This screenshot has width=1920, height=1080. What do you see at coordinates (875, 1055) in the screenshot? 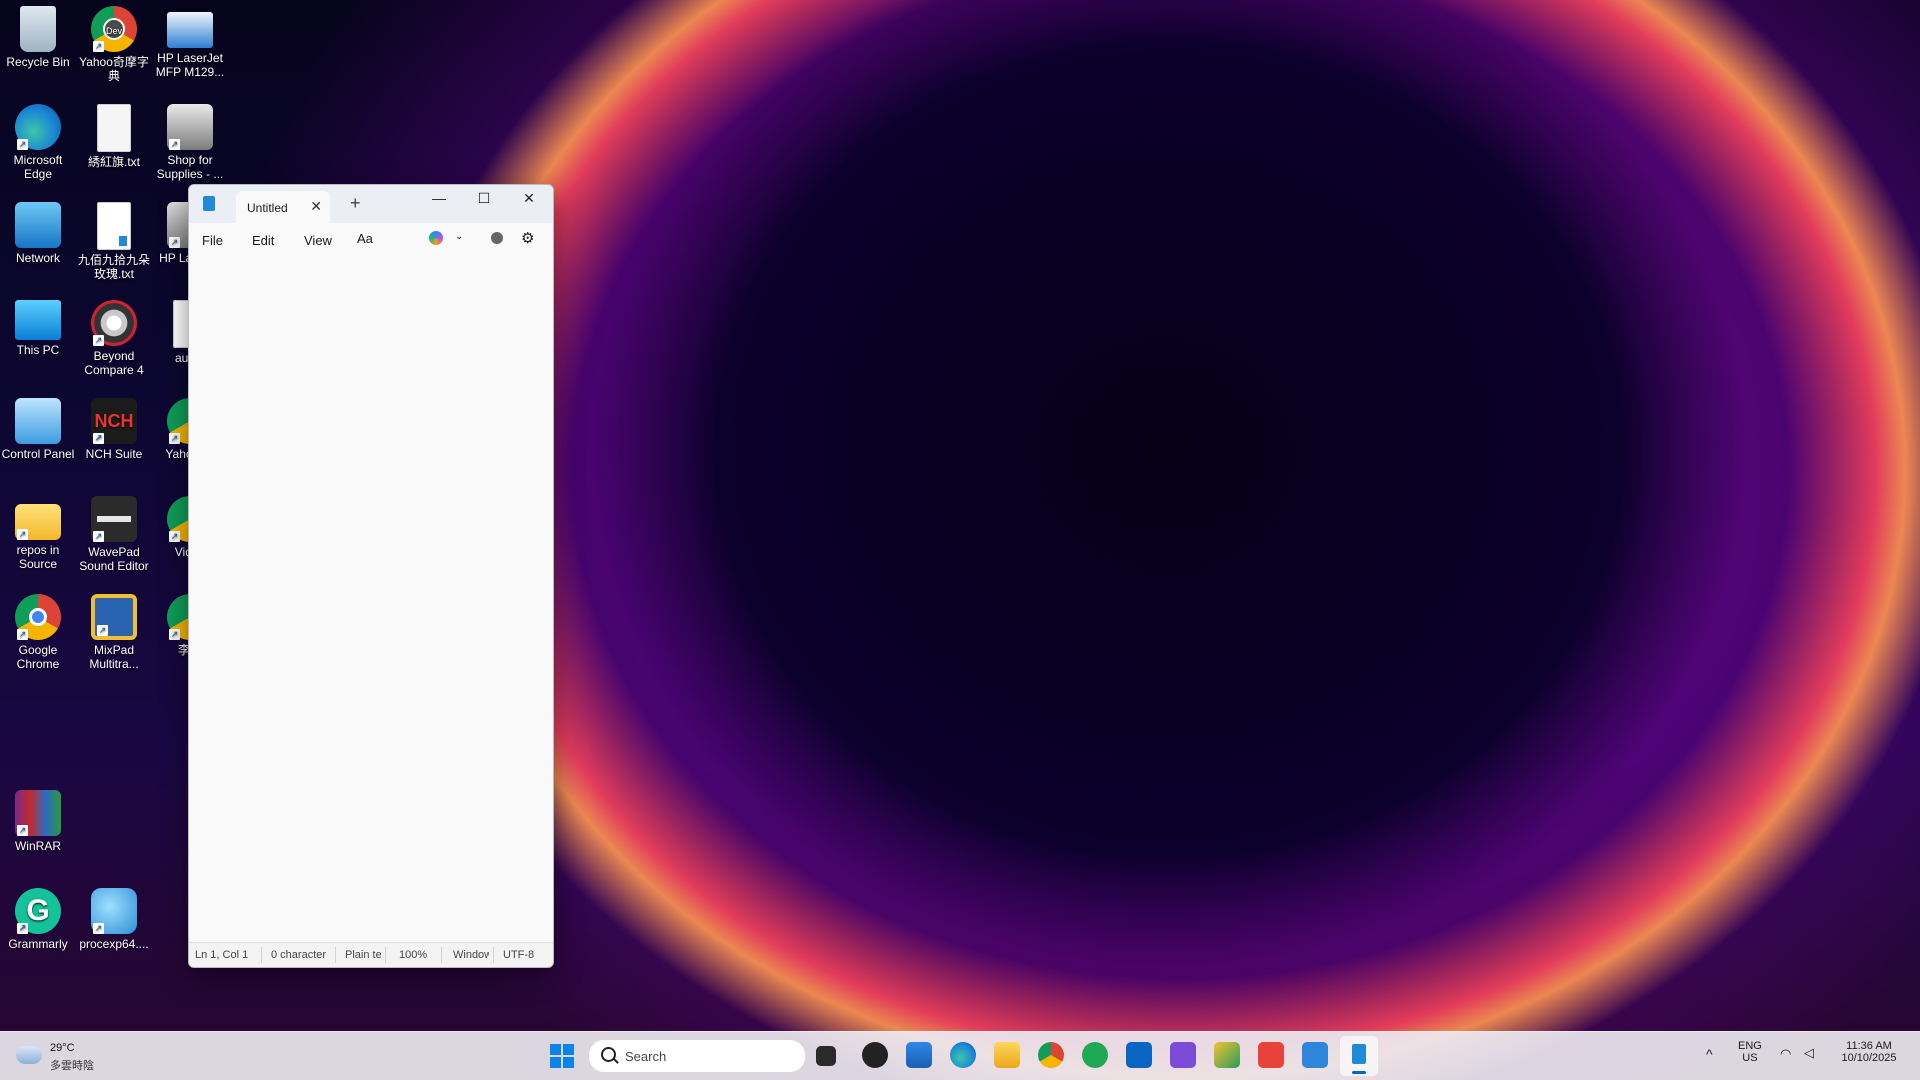
I see `media-player-icon` at bounding box center [875, 1055].